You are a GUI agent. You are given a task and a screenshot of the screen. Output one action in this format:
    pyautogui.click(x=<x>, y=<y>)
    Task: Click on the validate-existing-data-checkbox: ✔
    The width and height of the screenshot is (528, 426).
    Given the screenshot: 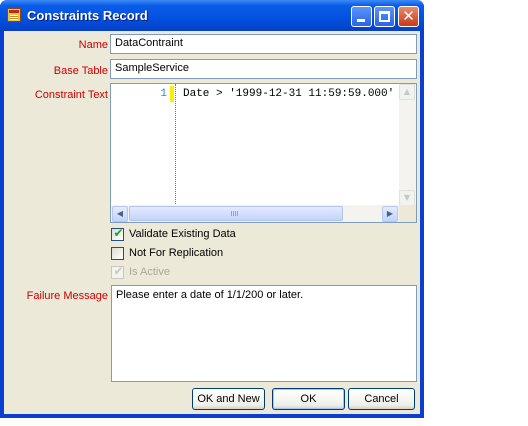 What is the action you would take?
    pyautogui.click(x=117, y=233)
    